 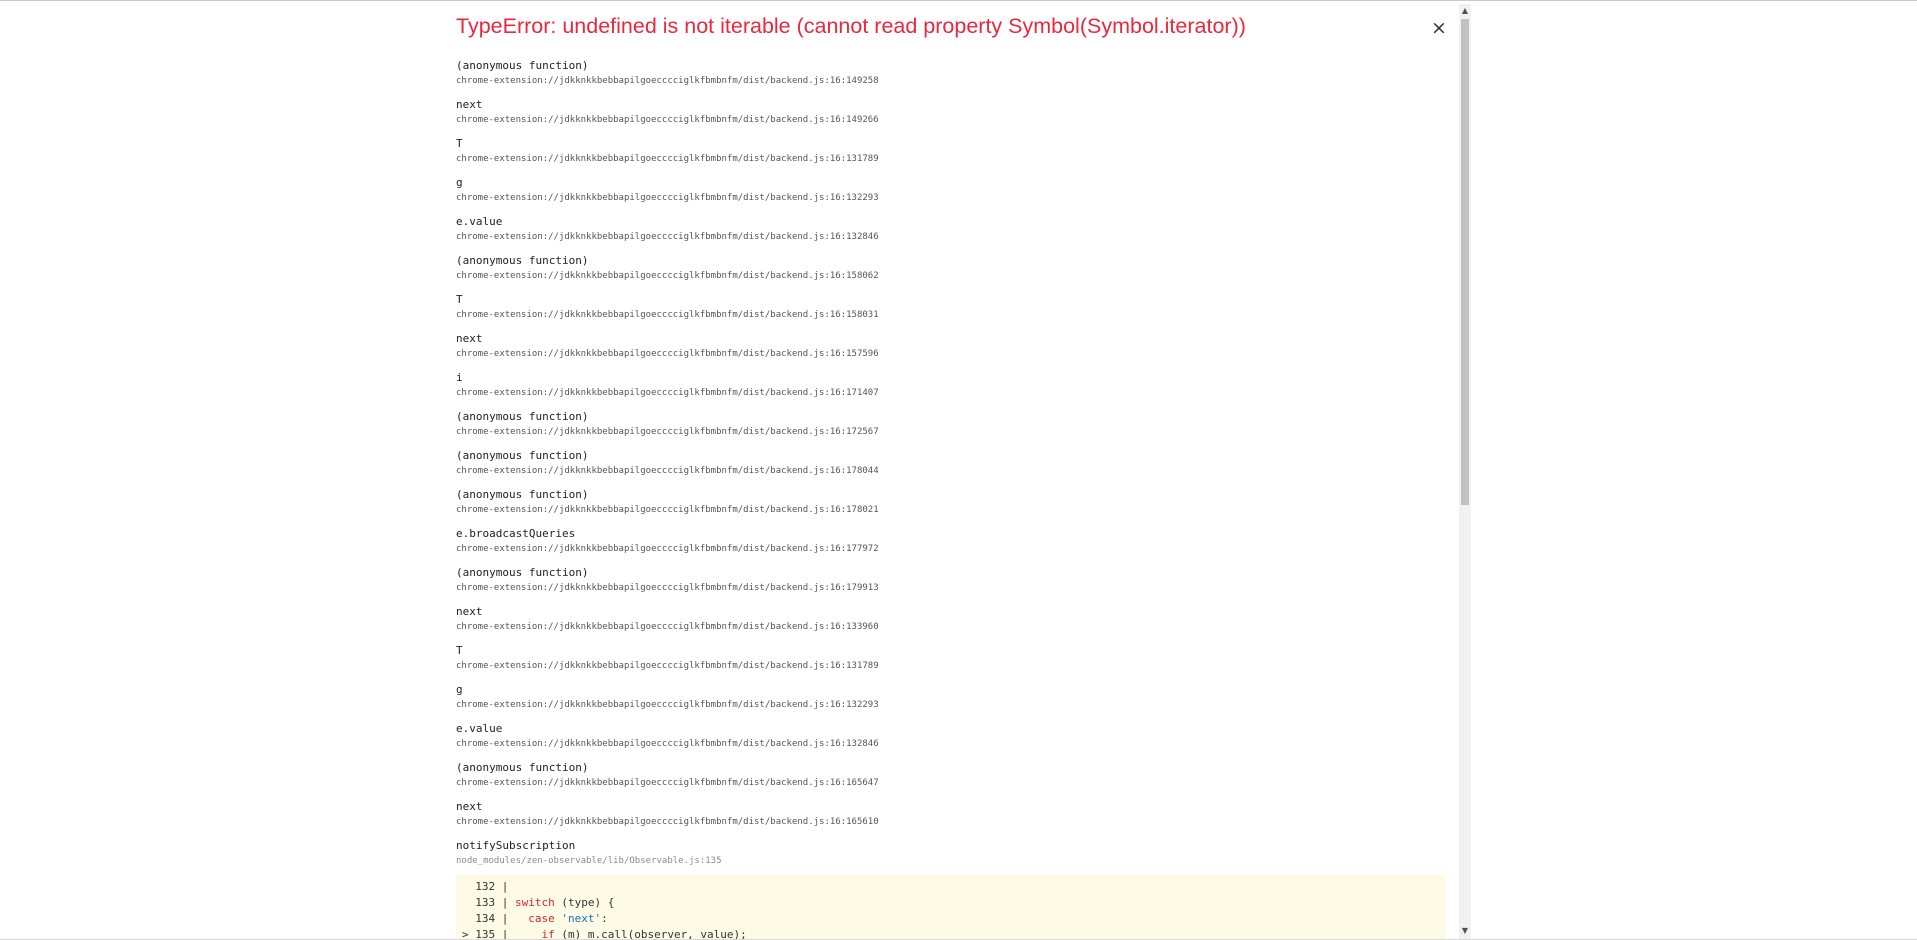 What do you see at coordinates (951, 887) in the screenshot?
I see `code-line: 132 |` at bounding box center [951, 887].